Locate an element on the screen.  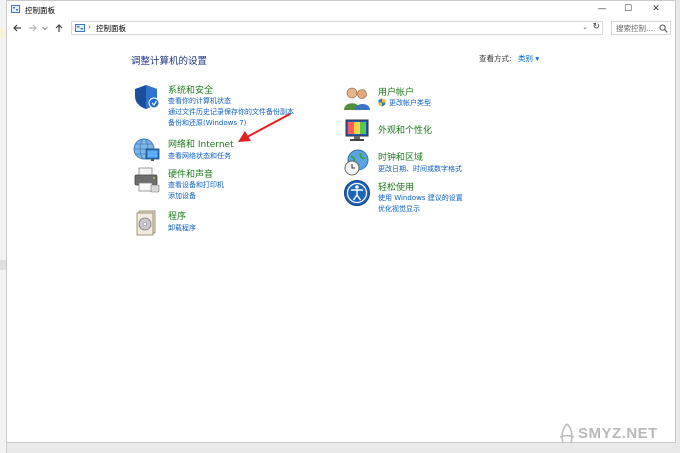
up-arrow-icon is located at coordinates (59, 28).